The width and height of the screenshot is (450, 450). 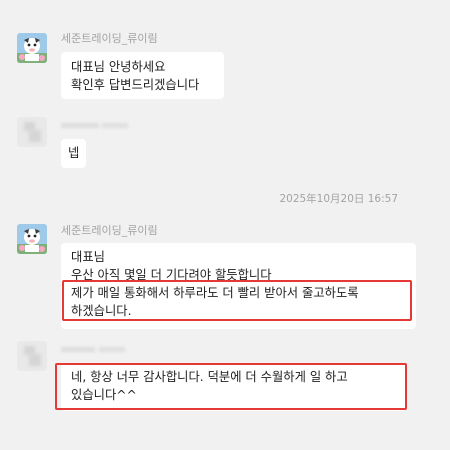 What do you see at coordinates (142, 75) in the screenshot?
I see `message-bubble: 대표님 안녕하세요 확인후 답변드리겠습니다` at bounding box center [142, 75].